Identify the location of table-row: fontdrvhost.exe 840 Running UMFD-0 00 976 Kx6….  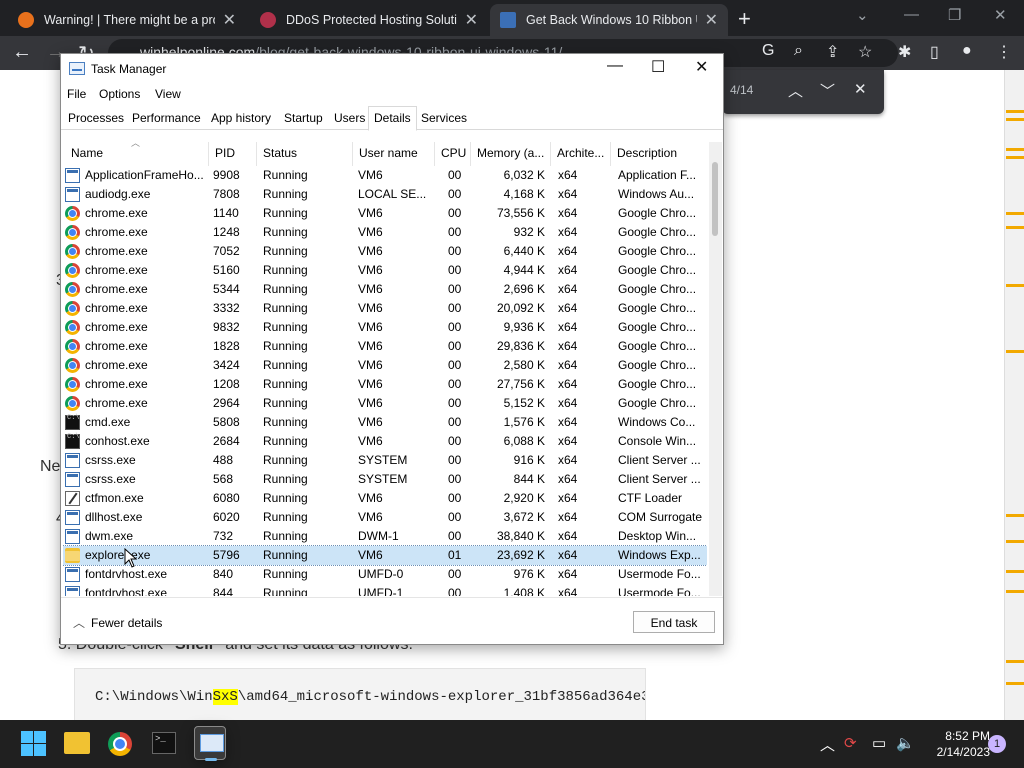
(385, 574).